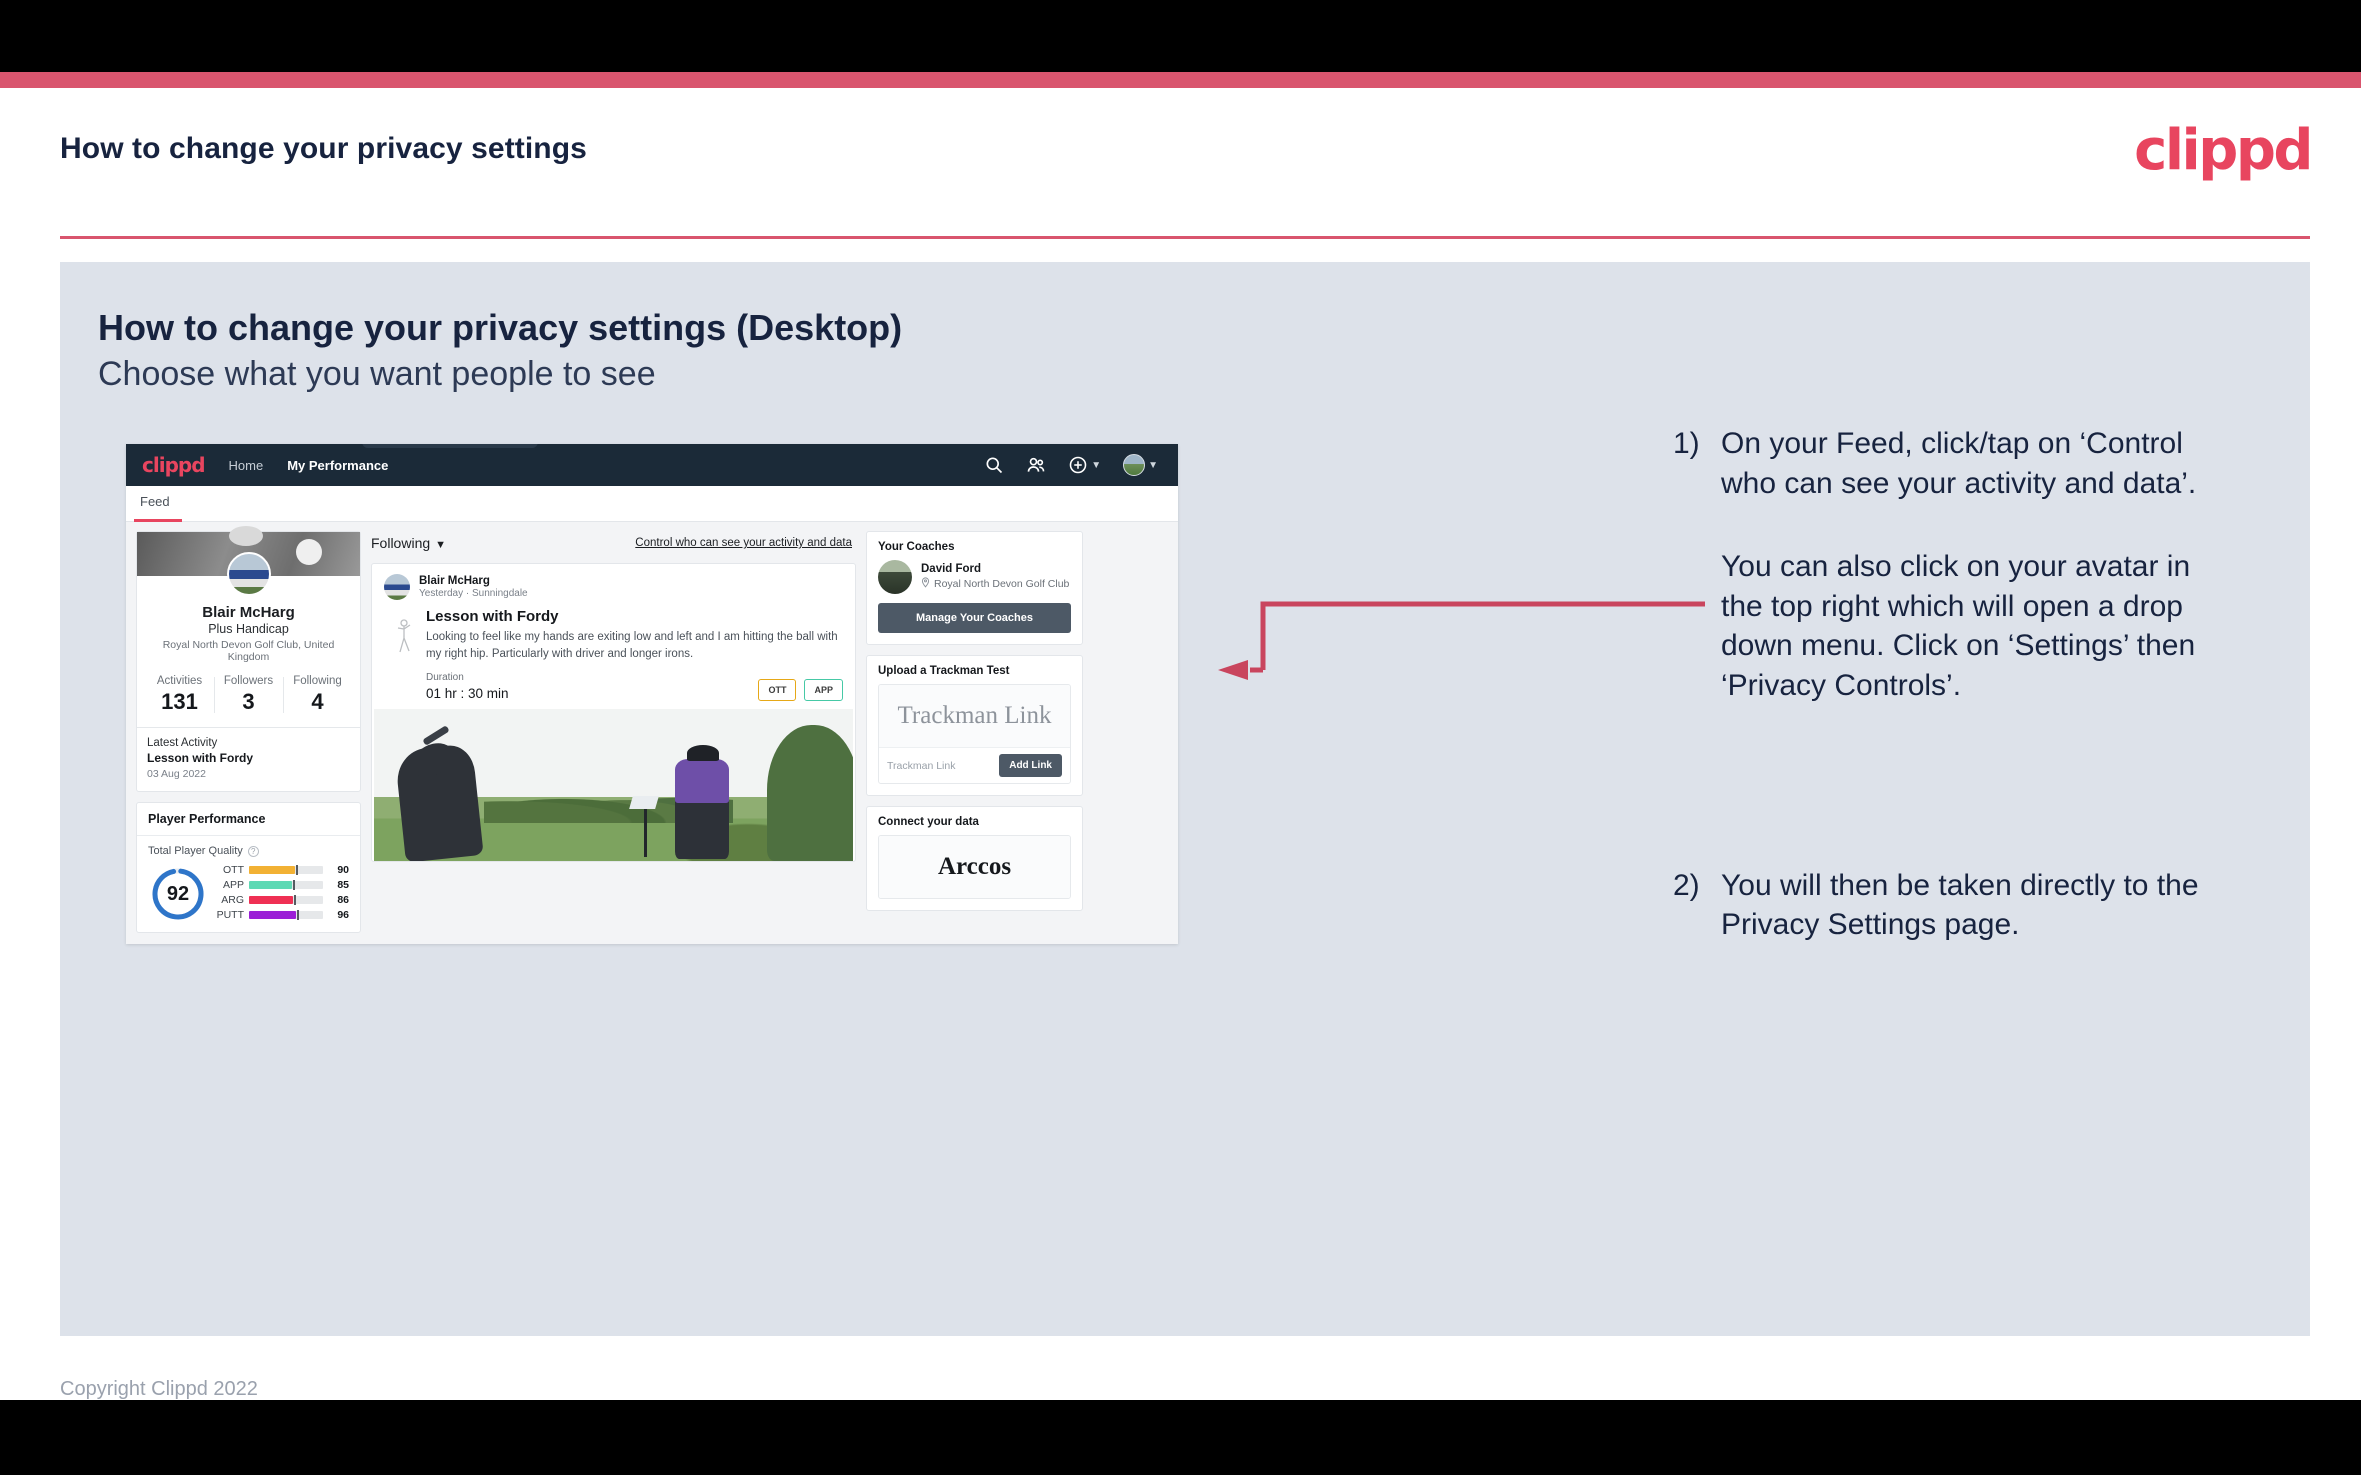 Image resolution: width=2361 pixels, height=1475 pixels. What do you see at coordinates (1134, 465) in the screenshot?
I see `avatar` at bounding box center [1134, 465].